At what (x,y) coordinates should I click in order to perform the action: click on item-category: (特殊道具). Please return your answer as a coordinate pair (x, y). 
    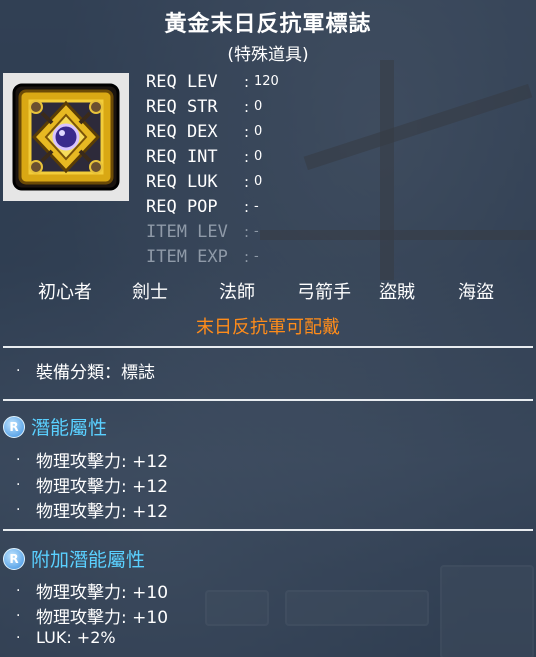
    Looking at the image, I should click on (268, 55).